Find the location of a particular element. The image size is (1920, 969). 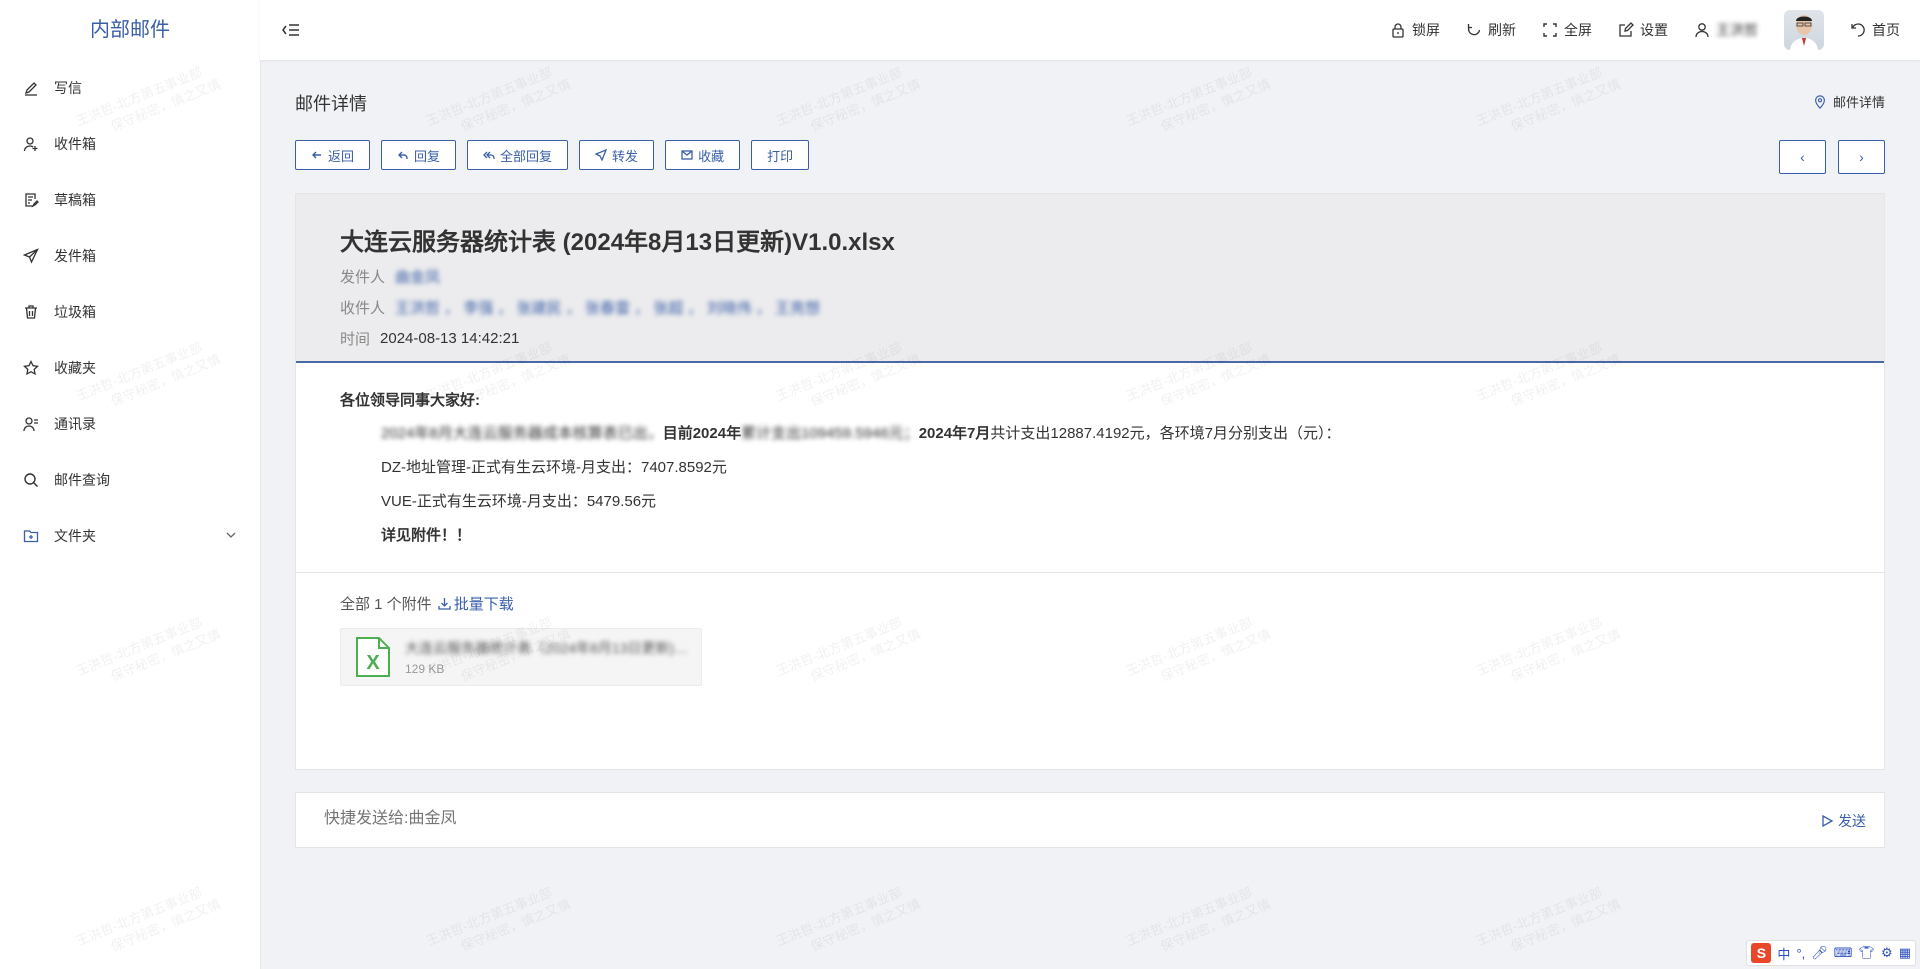

excel-file-icon: X is located at coordinates (373, 657).